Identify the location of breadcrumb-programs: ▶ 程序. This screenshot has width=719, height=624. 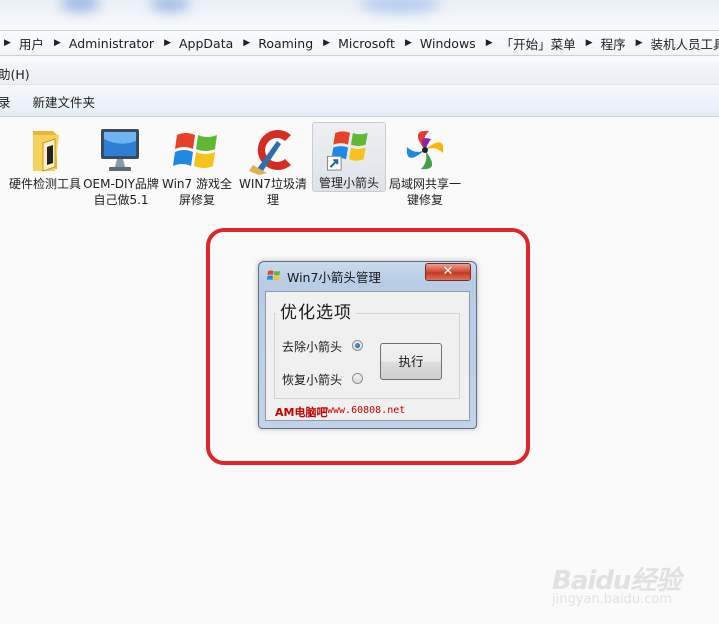
(601, 43).